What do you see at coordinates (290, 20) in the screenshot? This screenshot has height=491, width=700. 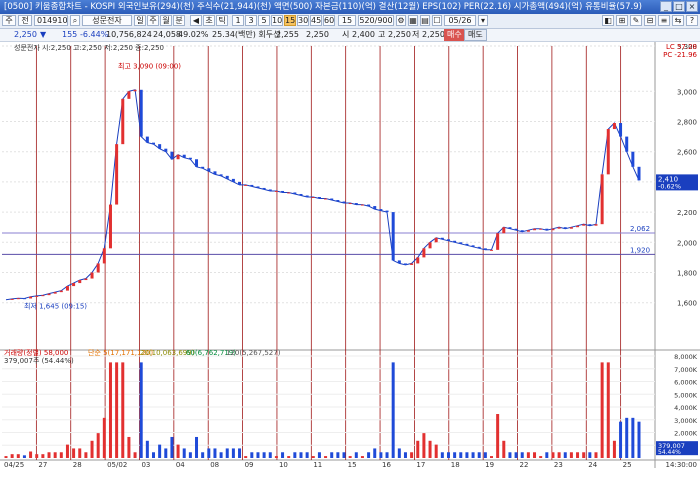 I see `interval-15-button: 15` at bounding box center [290, 20].